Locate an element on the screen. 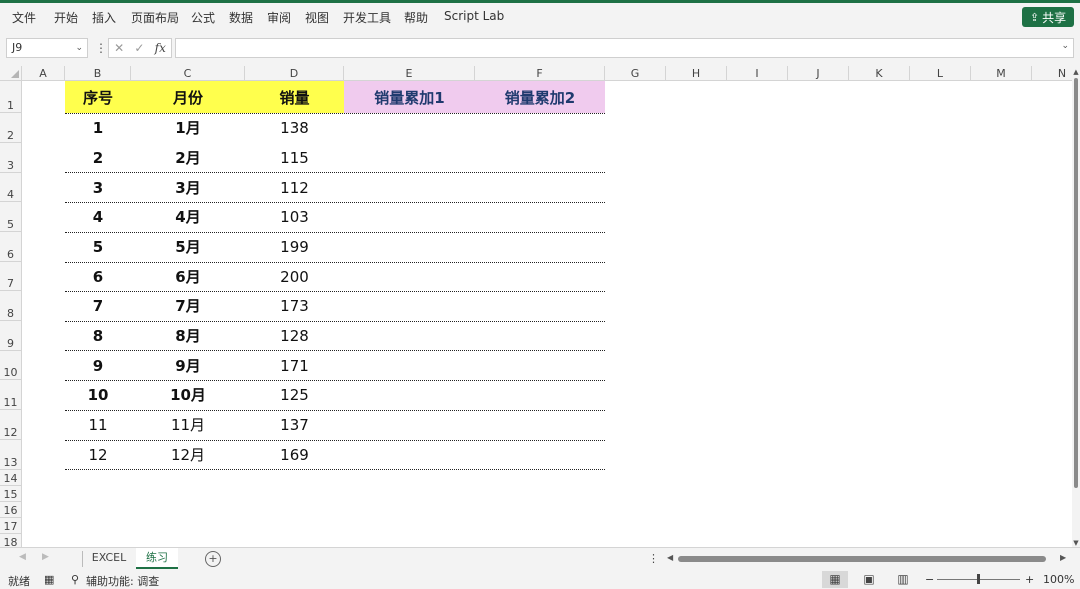 The image size is (1080, 589). cell-sales: 171 is located at coordinates (294, 365).